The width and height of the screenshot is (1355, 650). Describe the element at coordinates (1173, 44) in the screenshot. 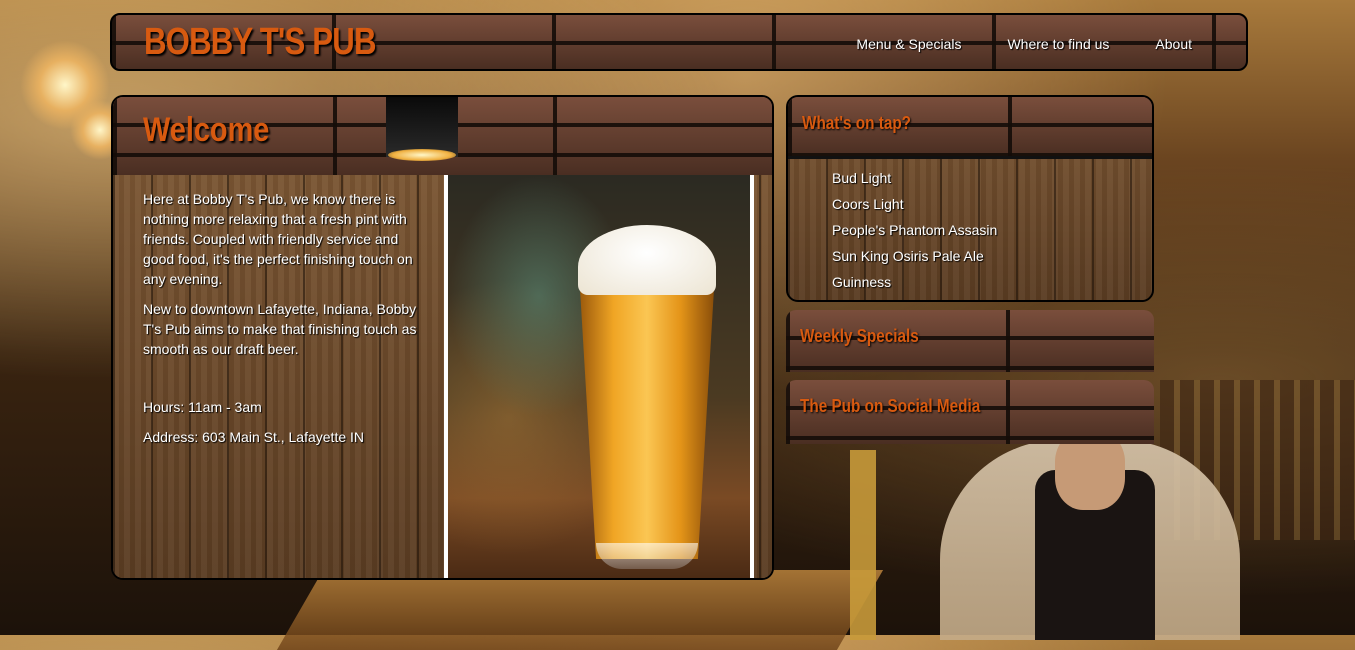

I see `nav-about: About` at that location.